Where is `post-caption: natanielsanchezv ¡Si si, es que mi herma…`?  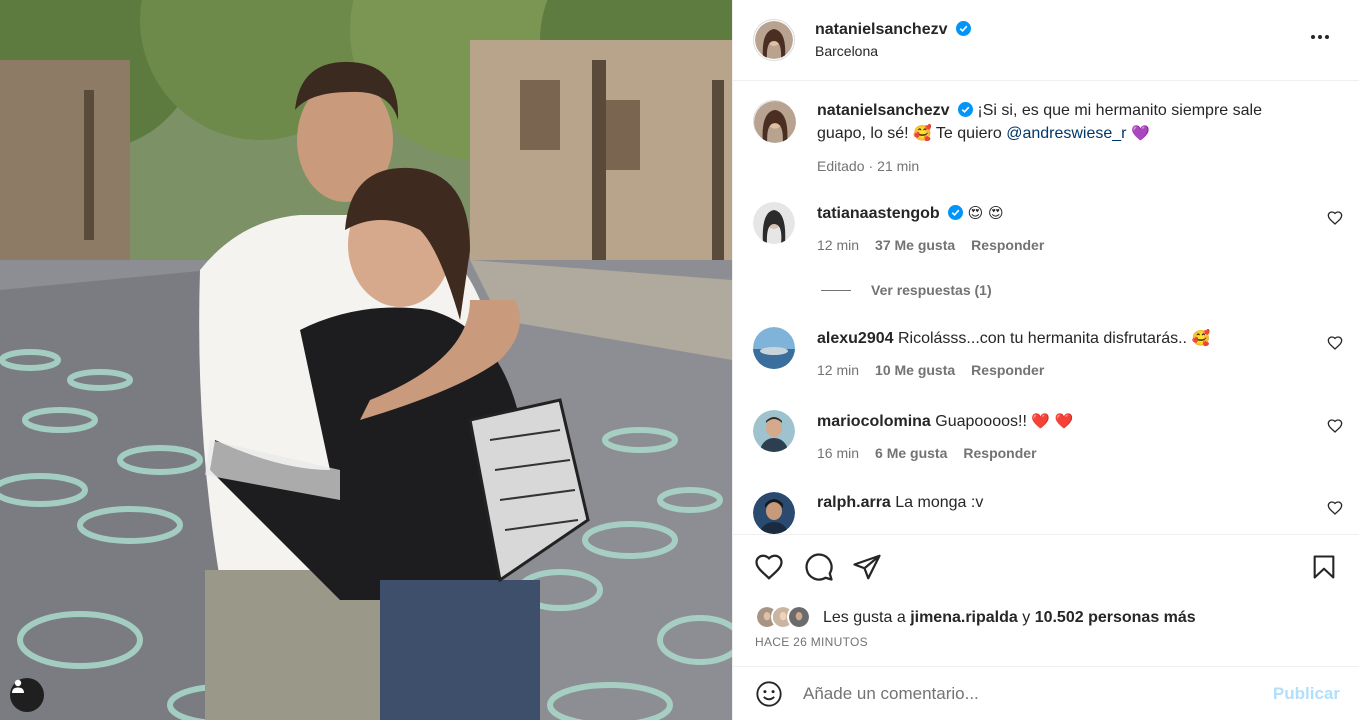 post-caption: natanielsanchezv ¡Si si, es que mi herma… is located at coordinates (1048, 138).